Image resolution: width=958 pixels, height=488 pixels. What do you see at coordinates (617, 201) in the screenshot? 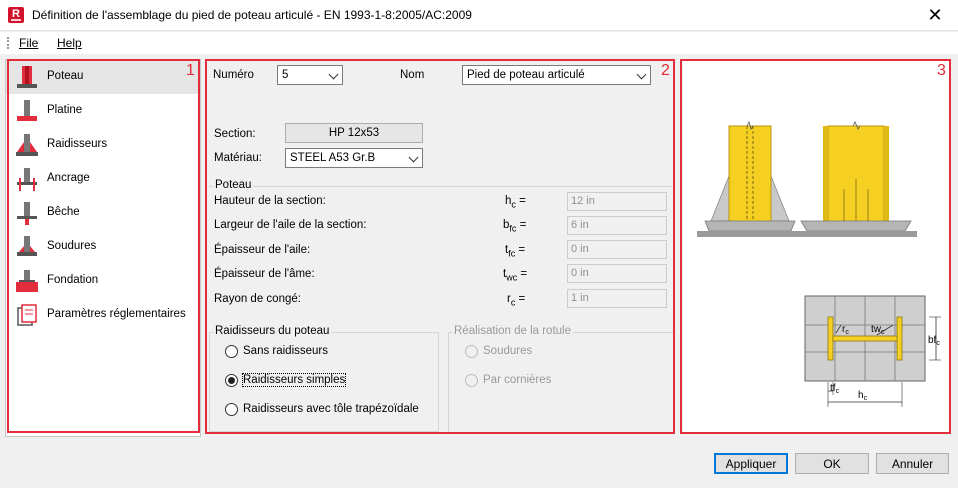
I see `height-input: 12 in` at bounding box center [617, 201].